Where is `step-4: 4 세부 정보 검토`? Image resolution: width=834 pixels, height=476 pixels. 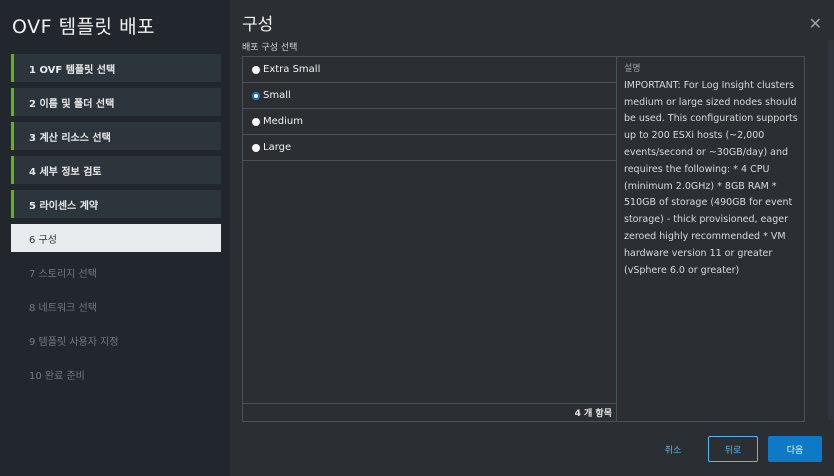
step-4: 4 세부 정보 검토 is located at coordinates (116, 170).